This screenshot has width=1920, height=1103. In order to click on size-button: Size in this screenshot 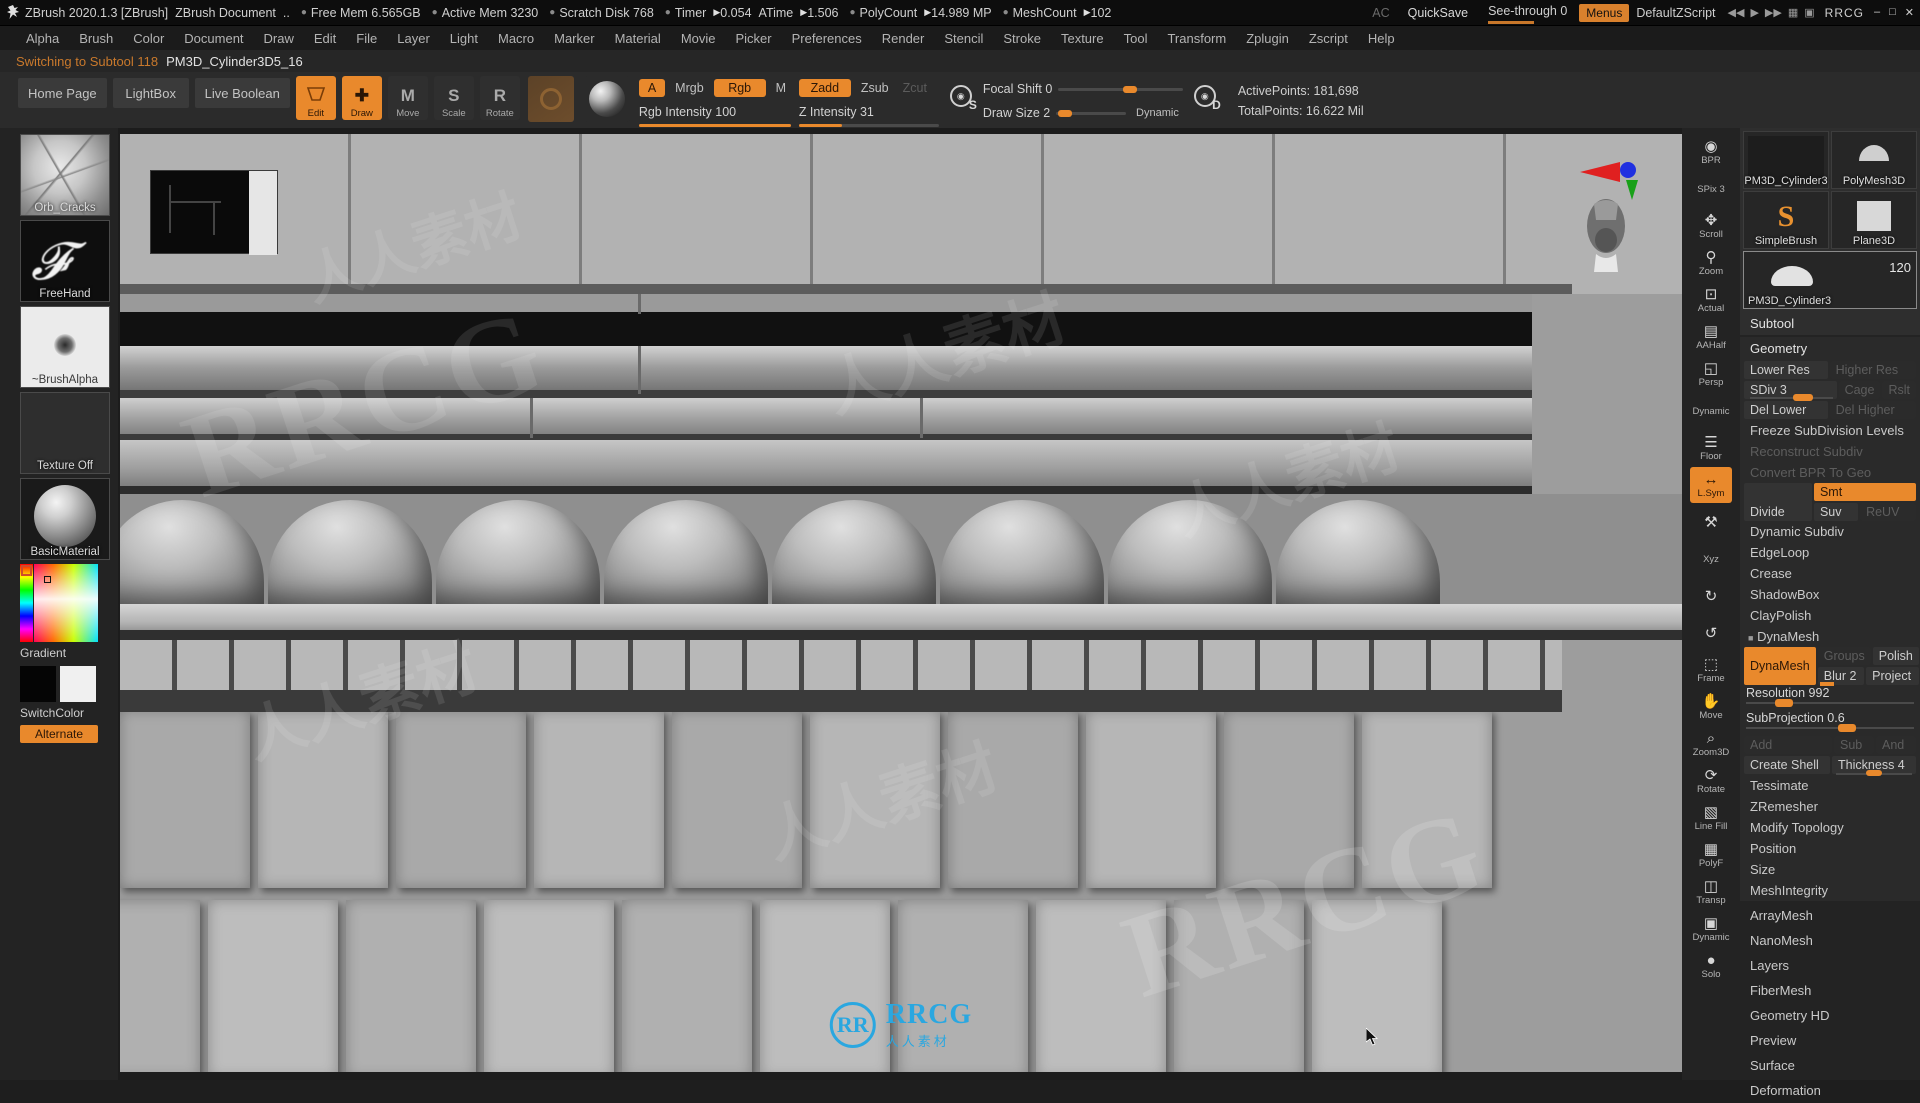, I will do `click(1830, 869)`.